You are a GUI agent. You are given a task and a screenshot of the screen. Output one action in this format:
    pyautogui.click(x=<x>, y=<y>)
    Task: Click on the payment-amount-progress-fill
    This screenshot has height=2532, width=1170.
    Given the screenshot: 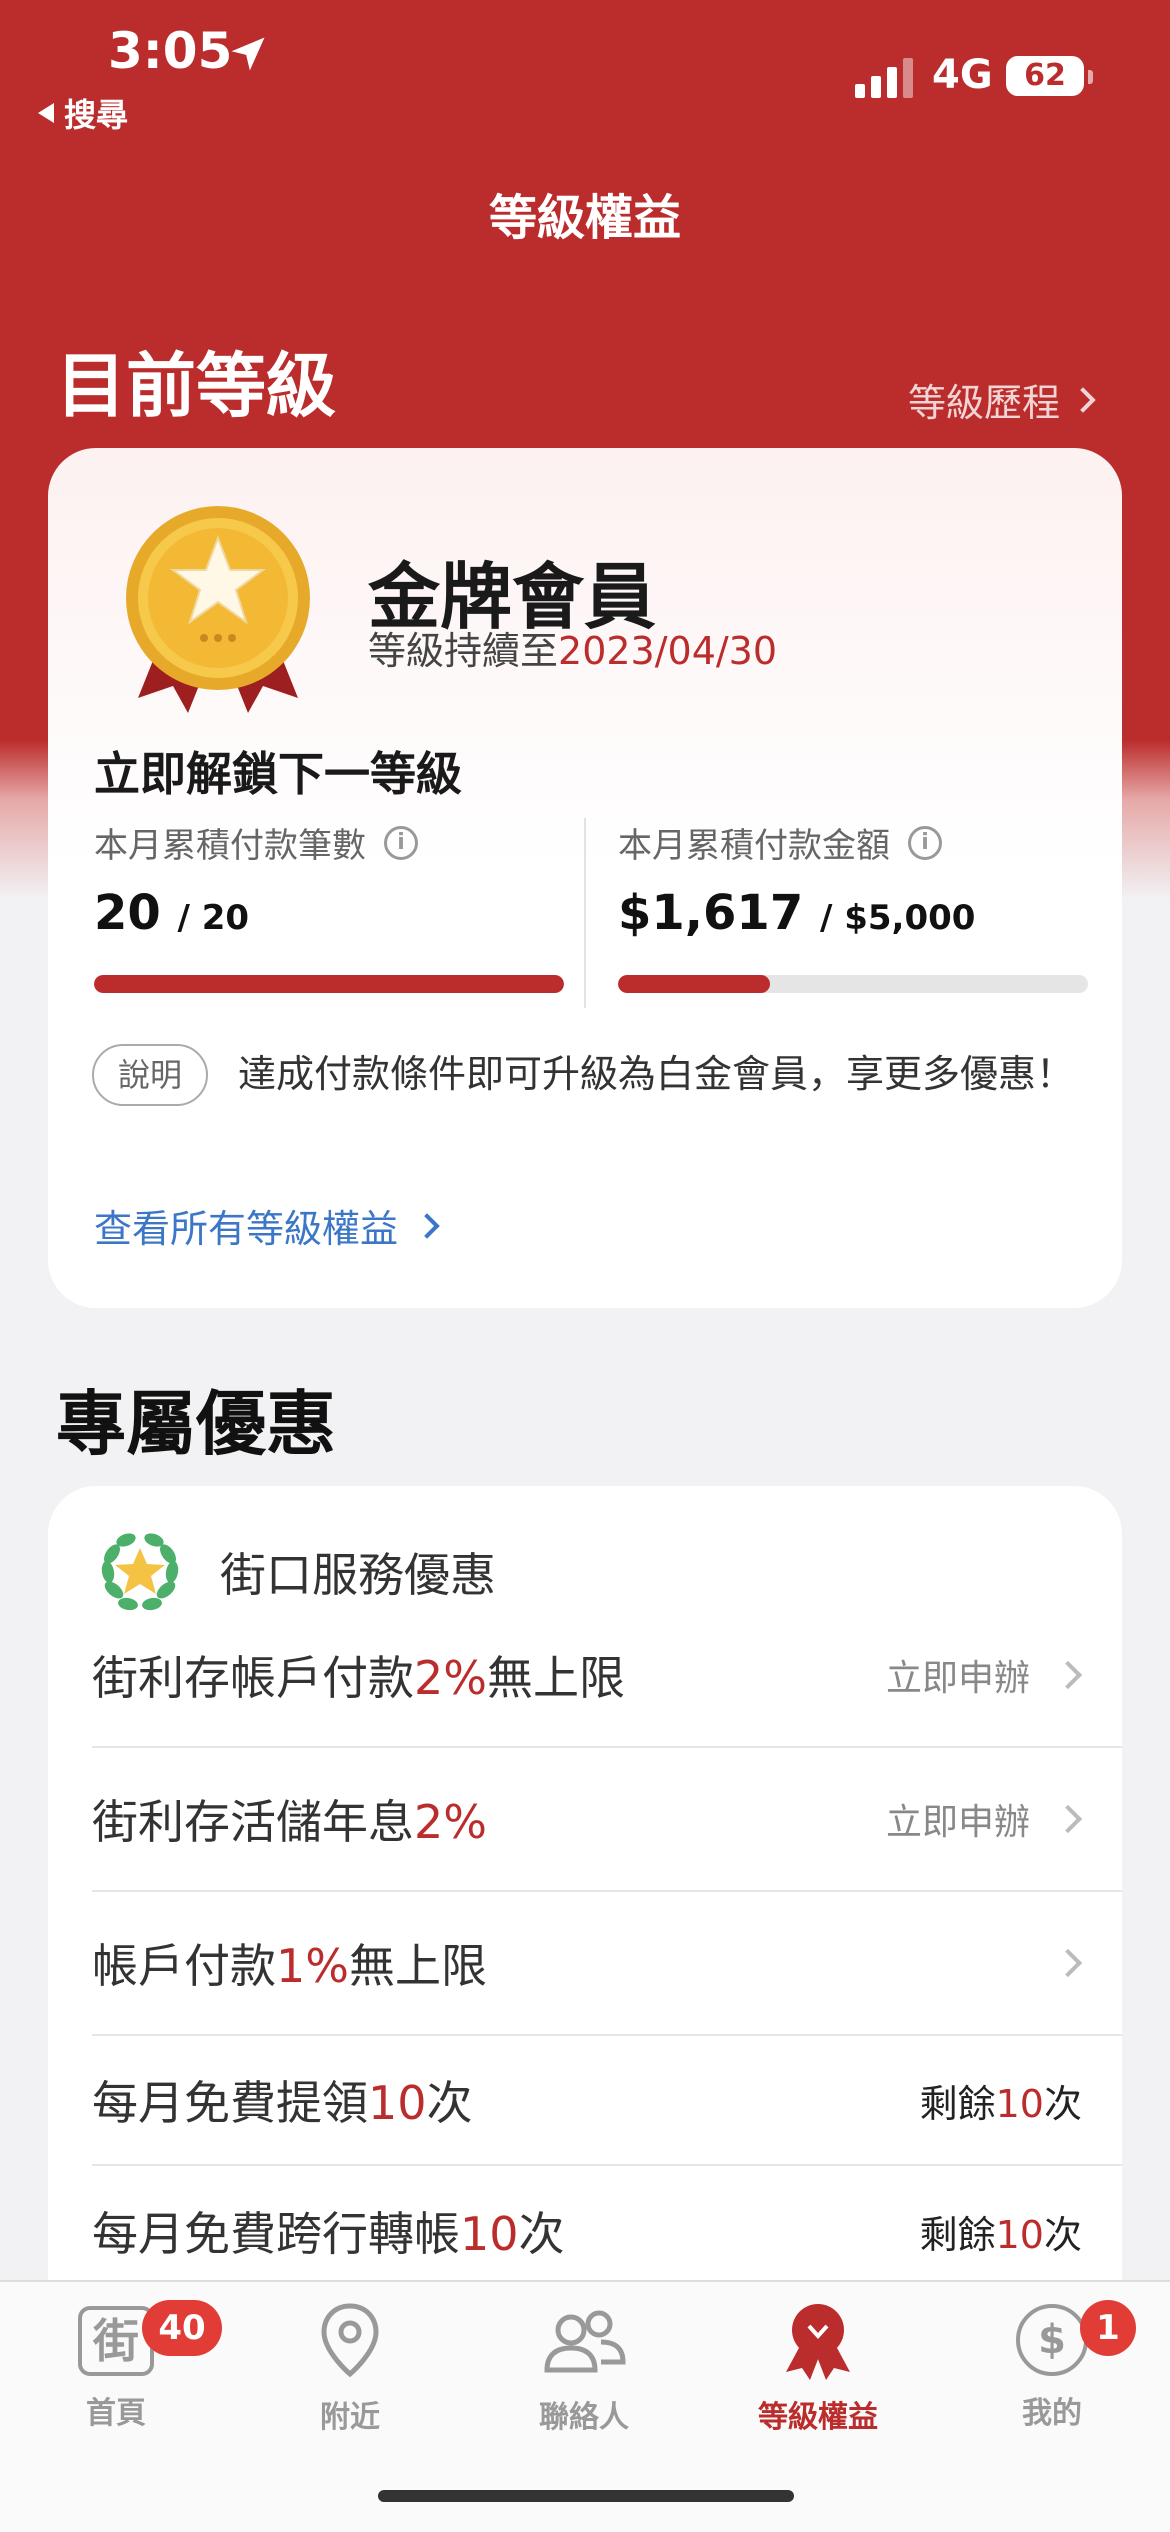 What is the action you would take?
    pyautogui.click(x=694, y=984)
    